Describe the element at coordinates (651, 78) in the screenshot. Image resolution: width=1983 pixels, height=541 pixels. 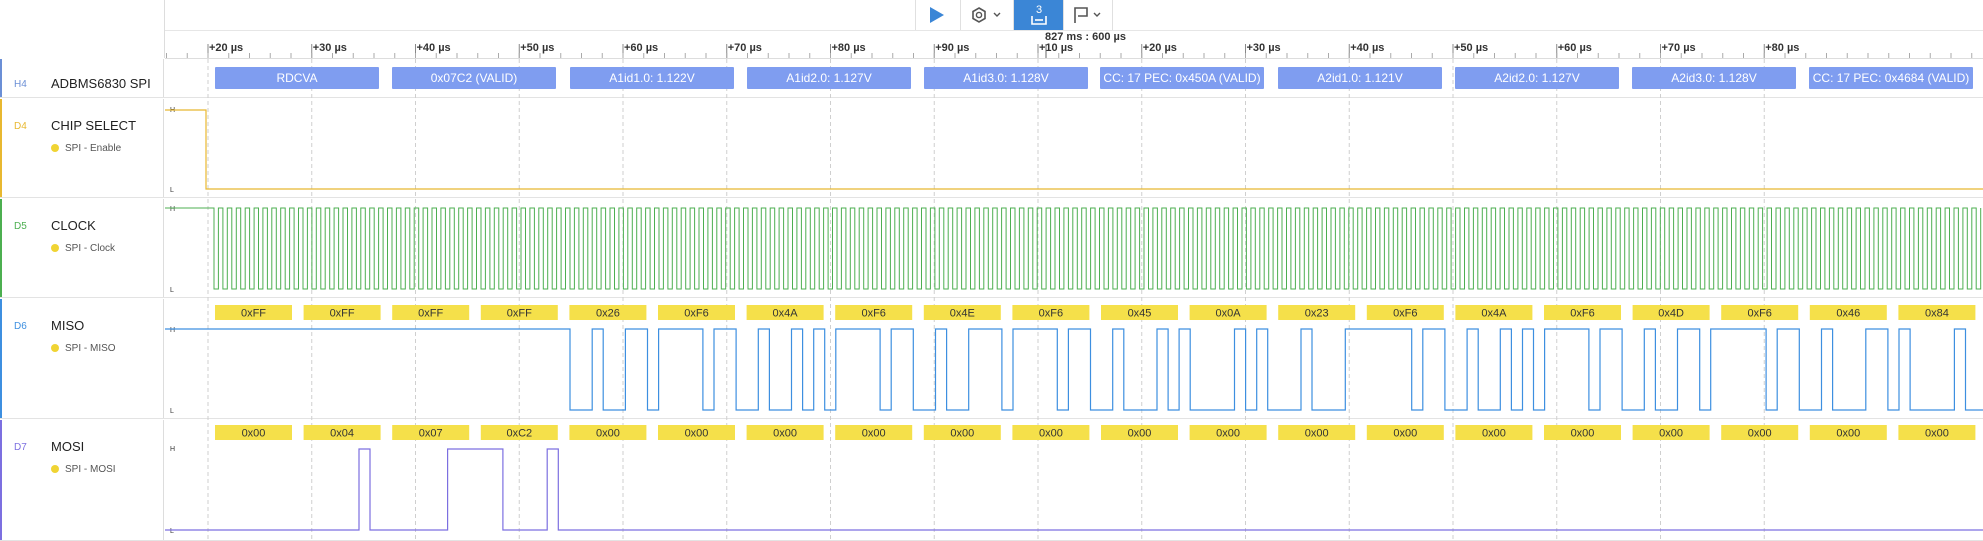
I see `spi-frame-label: A1id1.0: 1.122V` at that location.